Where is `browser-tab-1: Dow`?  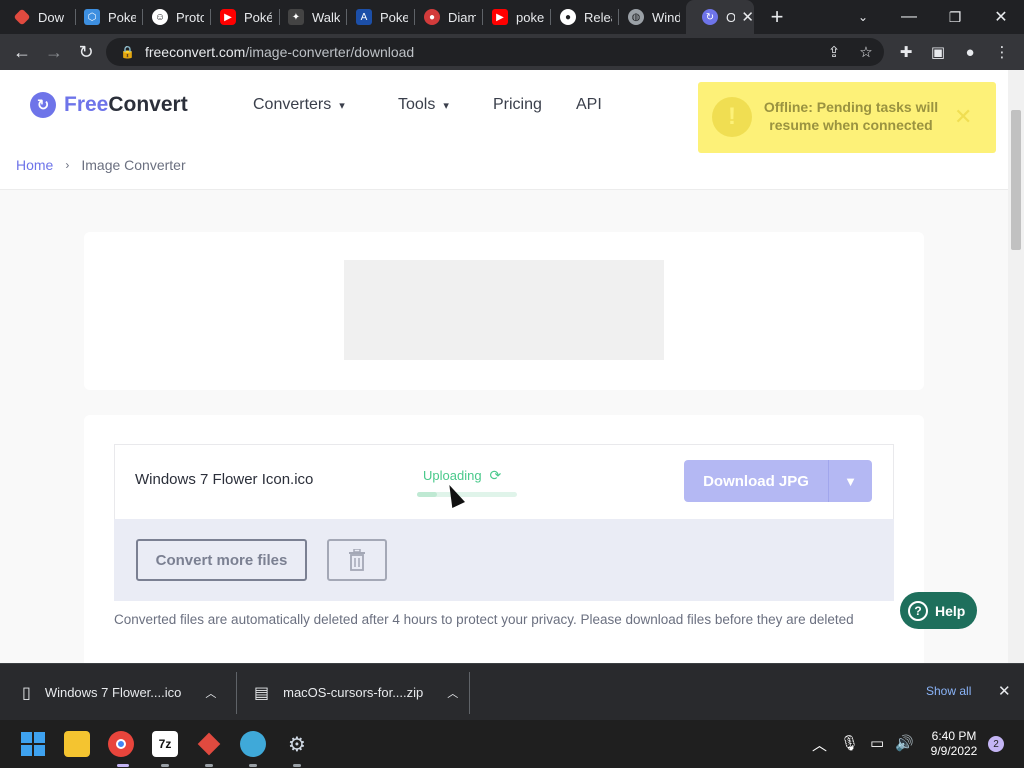 browser-tab-1: Dow is located at coordinates (35, 17).